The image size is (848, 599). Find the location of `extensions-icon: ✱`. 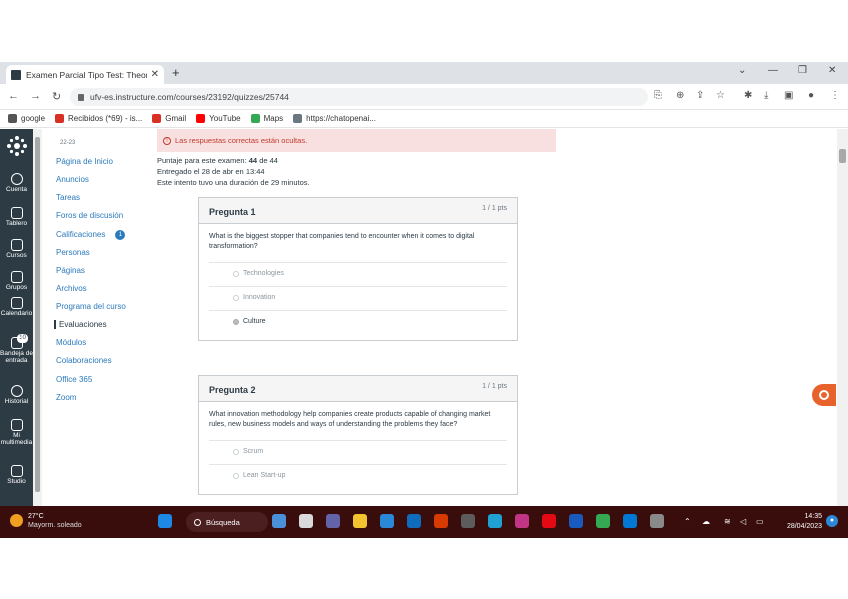

extensions-icon: ✱ is located at coordinates (748, 95).